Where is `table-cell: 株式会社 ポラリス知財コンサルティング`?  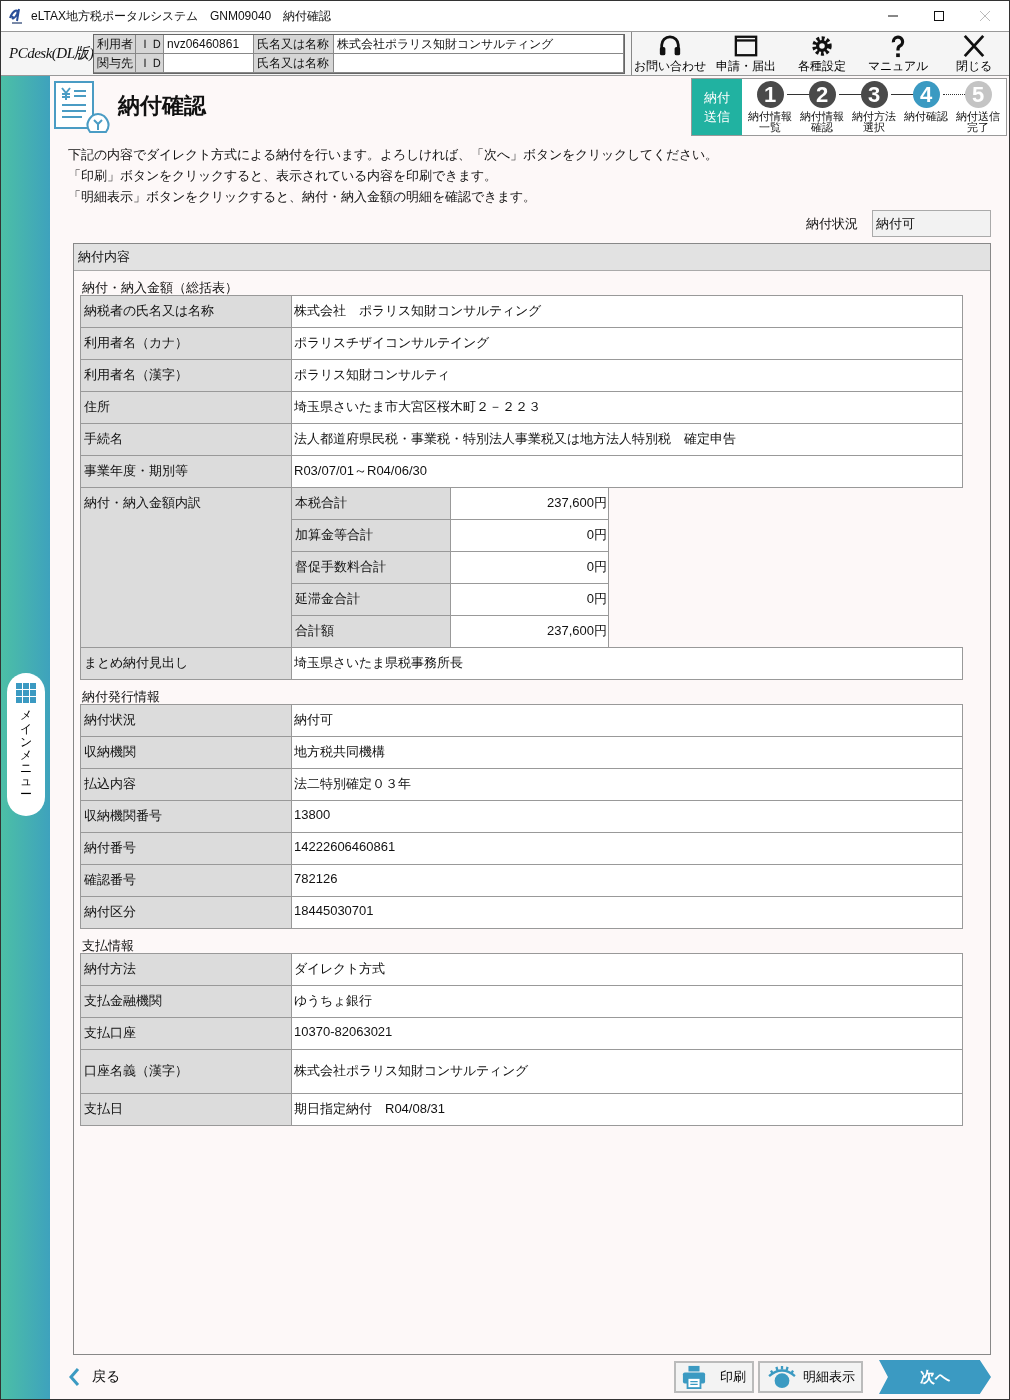 table-cell: 株式会社 ポラリス知財コンサルティング is located at coordinates (627, 311).